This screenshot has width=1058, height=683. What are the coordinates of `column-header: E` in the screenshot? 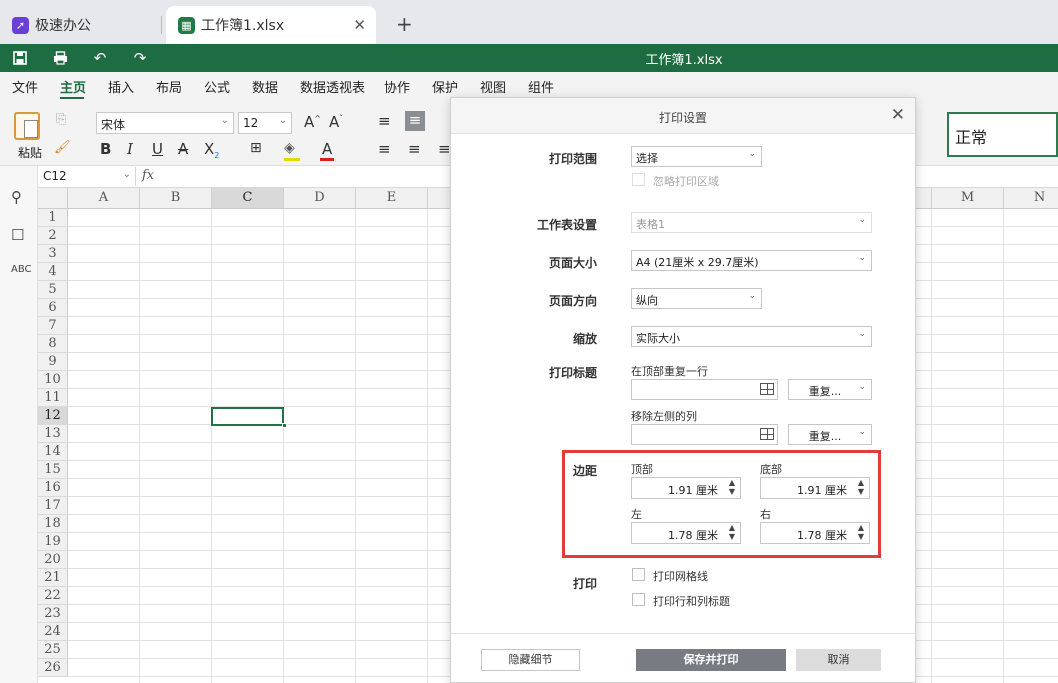 It's located at (392, 198).